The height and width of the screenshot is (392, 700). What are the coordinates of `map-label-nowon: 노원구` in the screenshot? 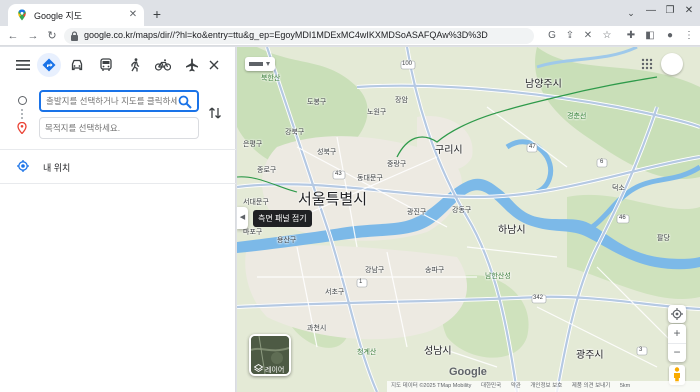 It's located at (377, 112).